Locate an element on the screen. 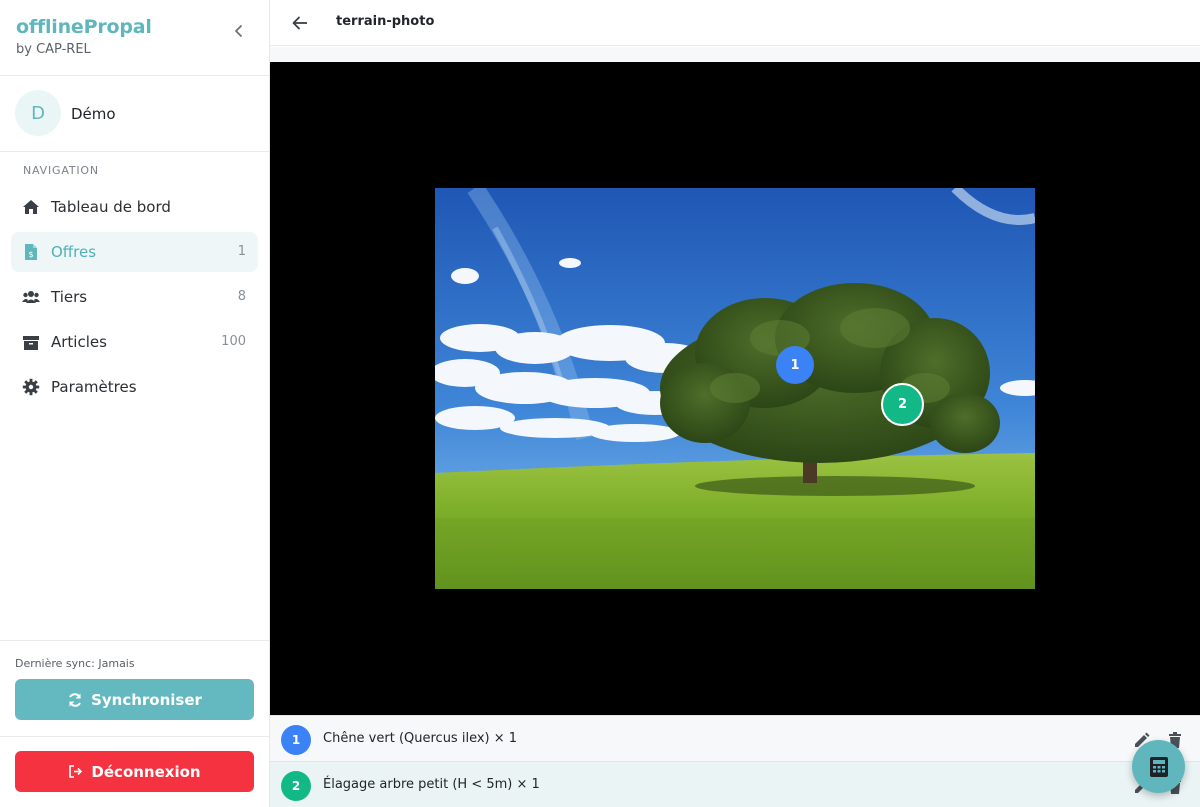 The height and width of the screenshot is (807, 1200). item-label: Chêne vert (Quercus ilex) × 1 is located at coordinates (420, 738).